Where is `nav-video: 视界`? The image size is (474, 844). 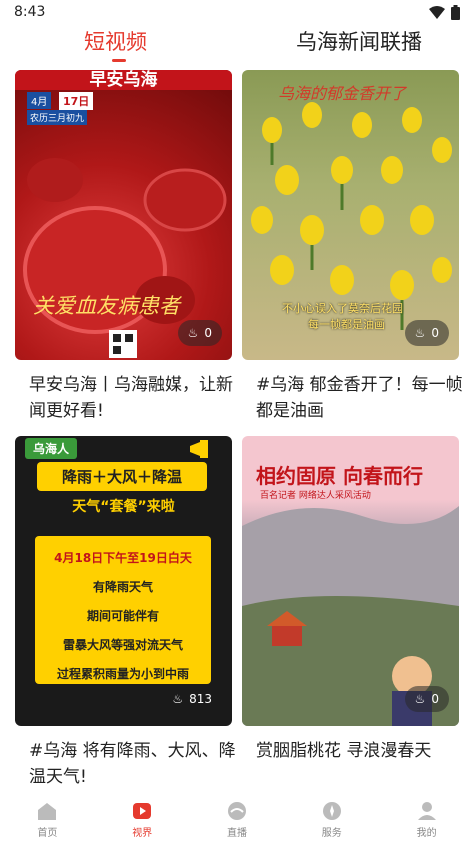
nav-video: 视界 is located at coordinates (142, 820).